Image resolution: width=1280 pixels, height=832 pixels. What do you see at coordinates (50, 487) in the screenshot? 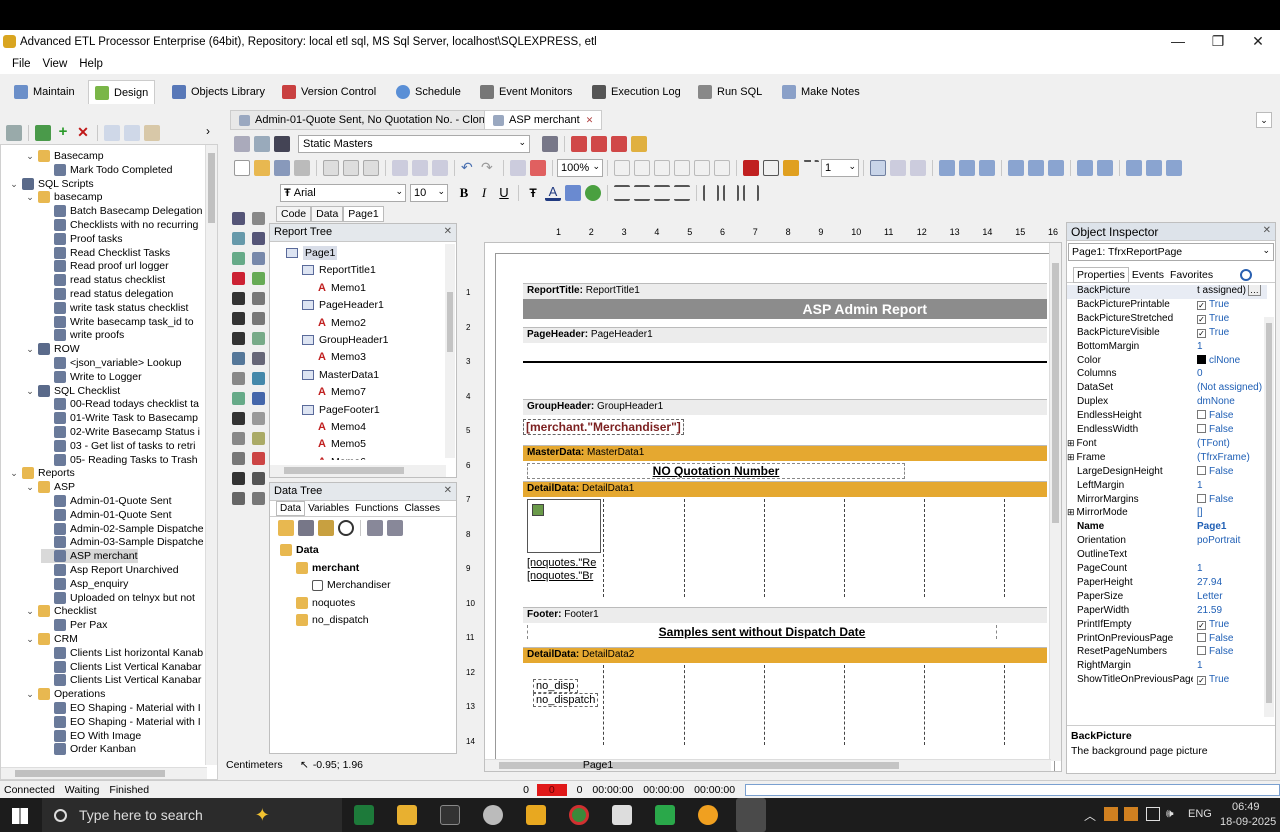
I see `tree-item: ⌄ ASP` at bounding box center [50, 487].